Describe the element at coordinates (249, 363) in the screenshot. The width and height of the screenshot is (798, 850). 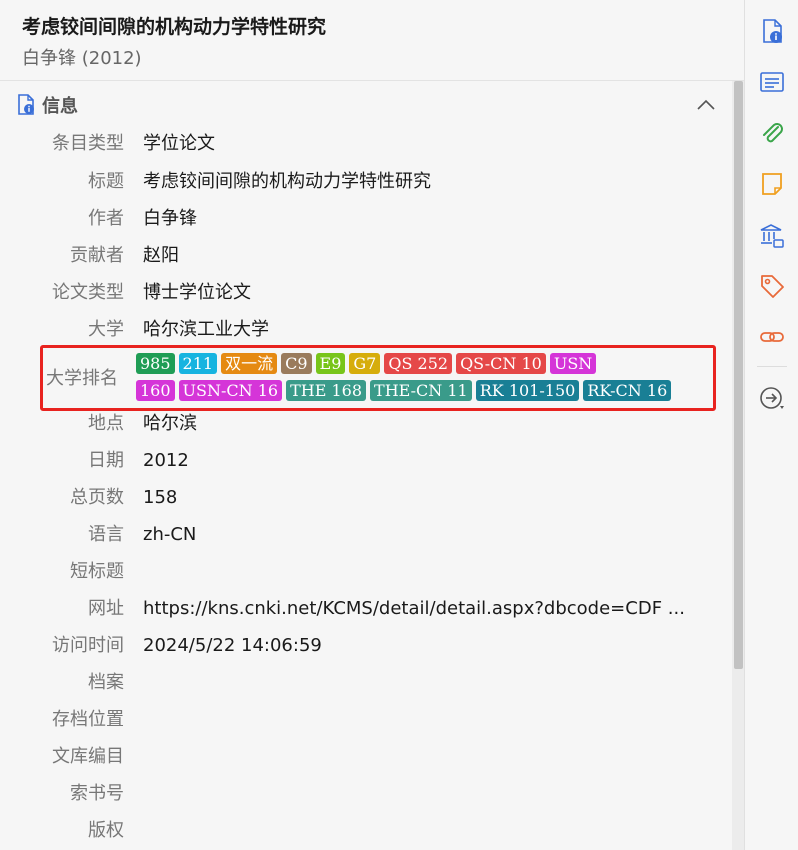
I see `rank-tag: 双一流` at that location.